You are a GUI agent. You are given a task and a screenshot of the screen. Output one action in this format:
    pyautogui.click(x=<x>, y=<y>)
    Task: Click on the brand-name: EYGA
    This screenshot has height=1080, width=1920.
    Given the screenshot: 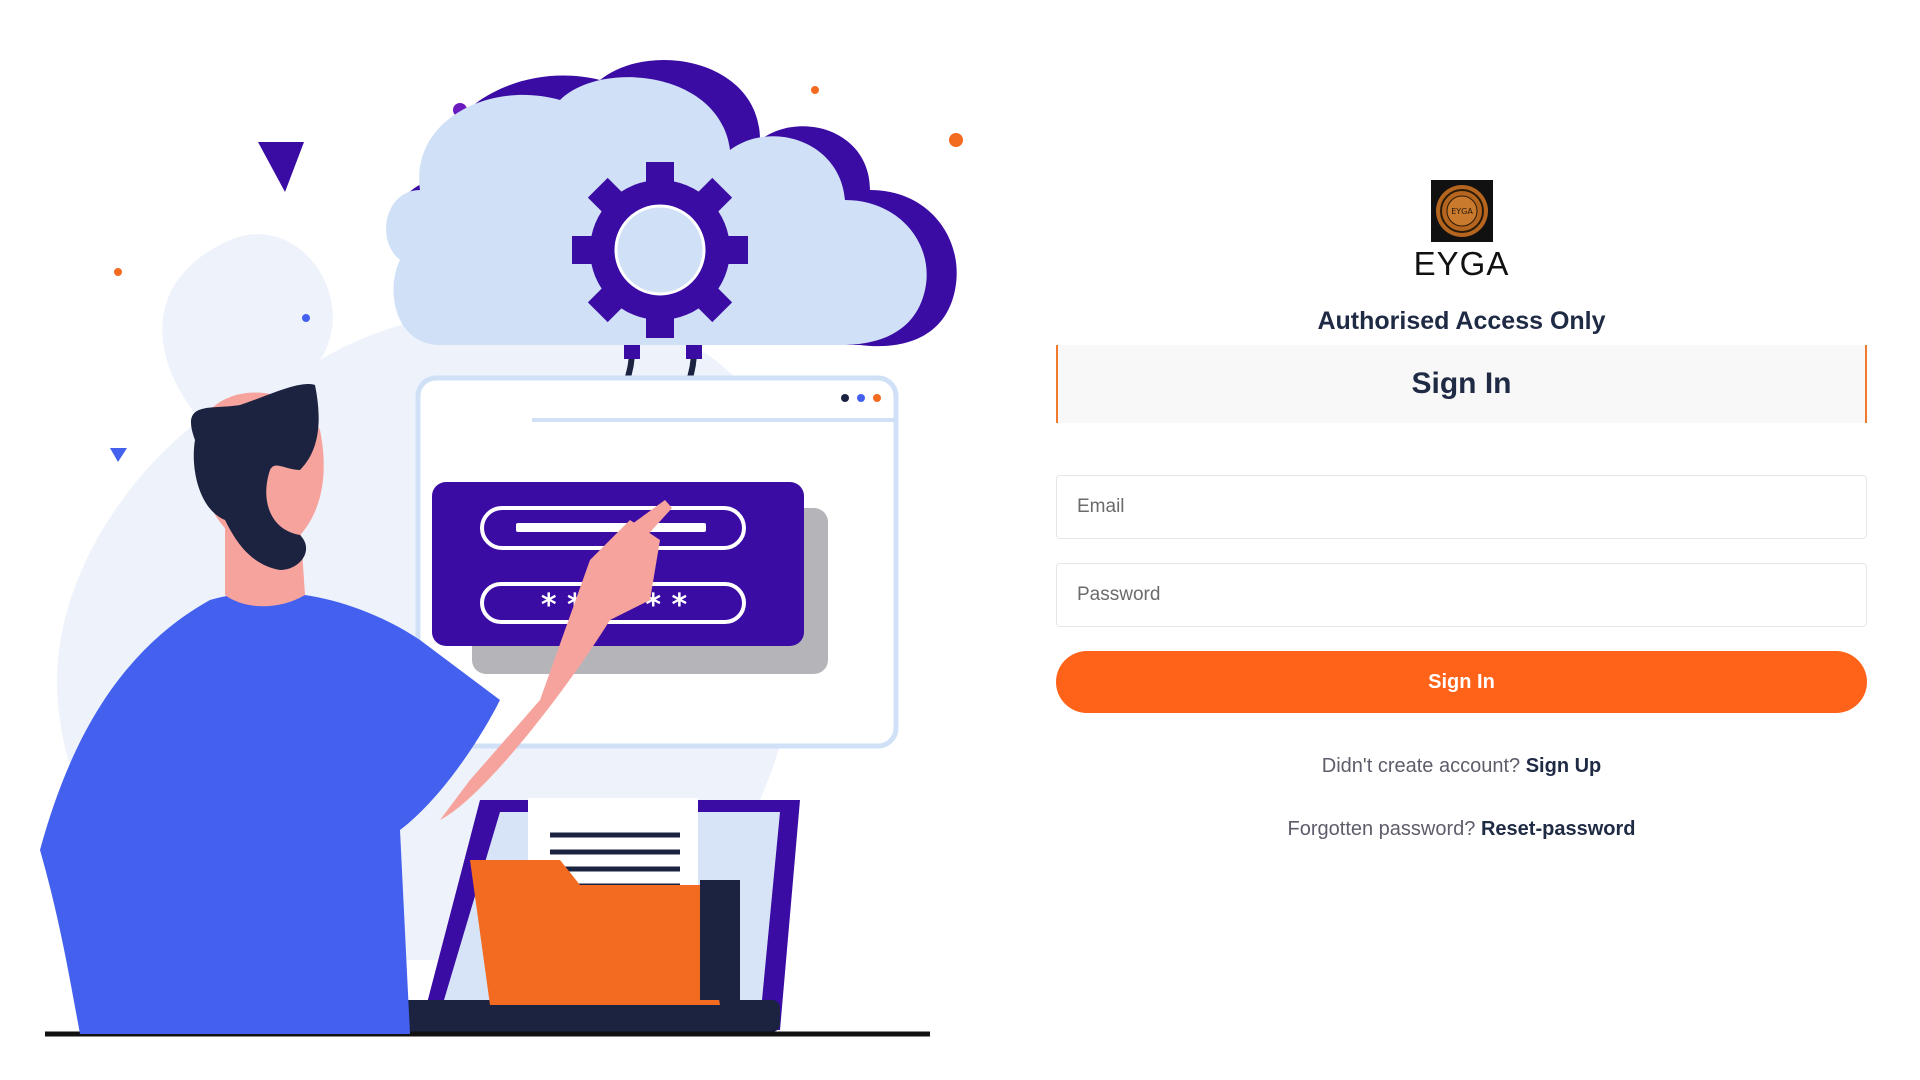 What is the action you would take?
    pyautogui.click(x=1461, y=263)
    